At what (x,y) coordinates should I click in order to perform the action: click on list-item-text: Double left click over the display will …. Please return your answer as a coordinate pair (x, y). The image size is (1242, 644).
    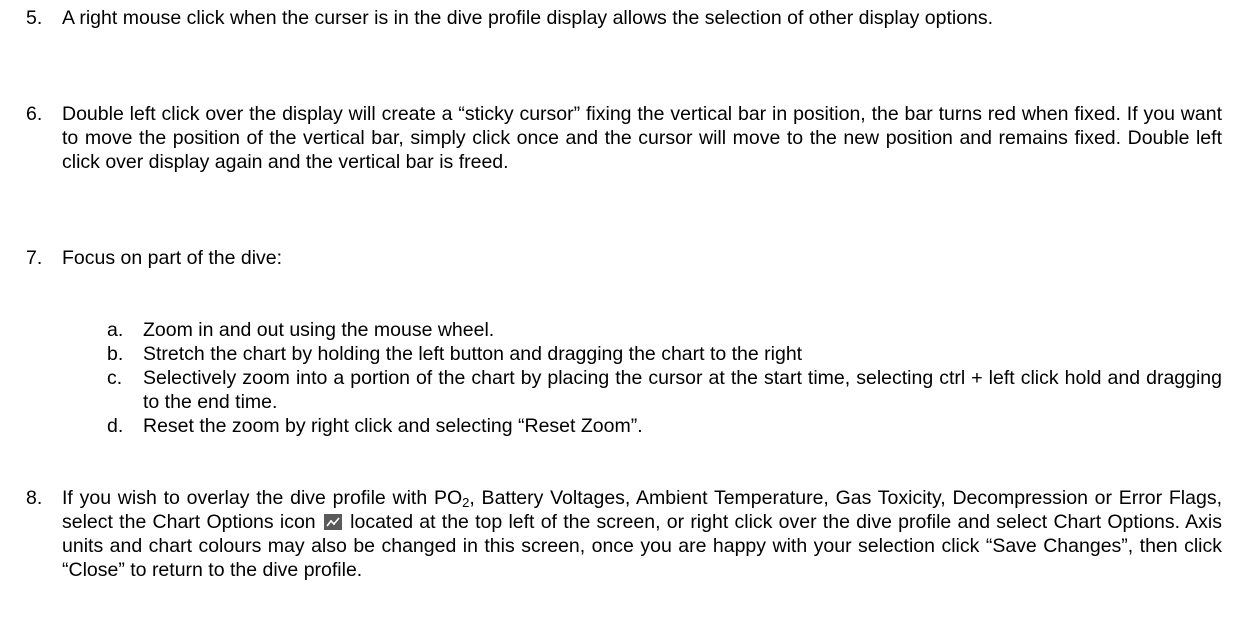
    Looking at the image, I should click on (642, 138).